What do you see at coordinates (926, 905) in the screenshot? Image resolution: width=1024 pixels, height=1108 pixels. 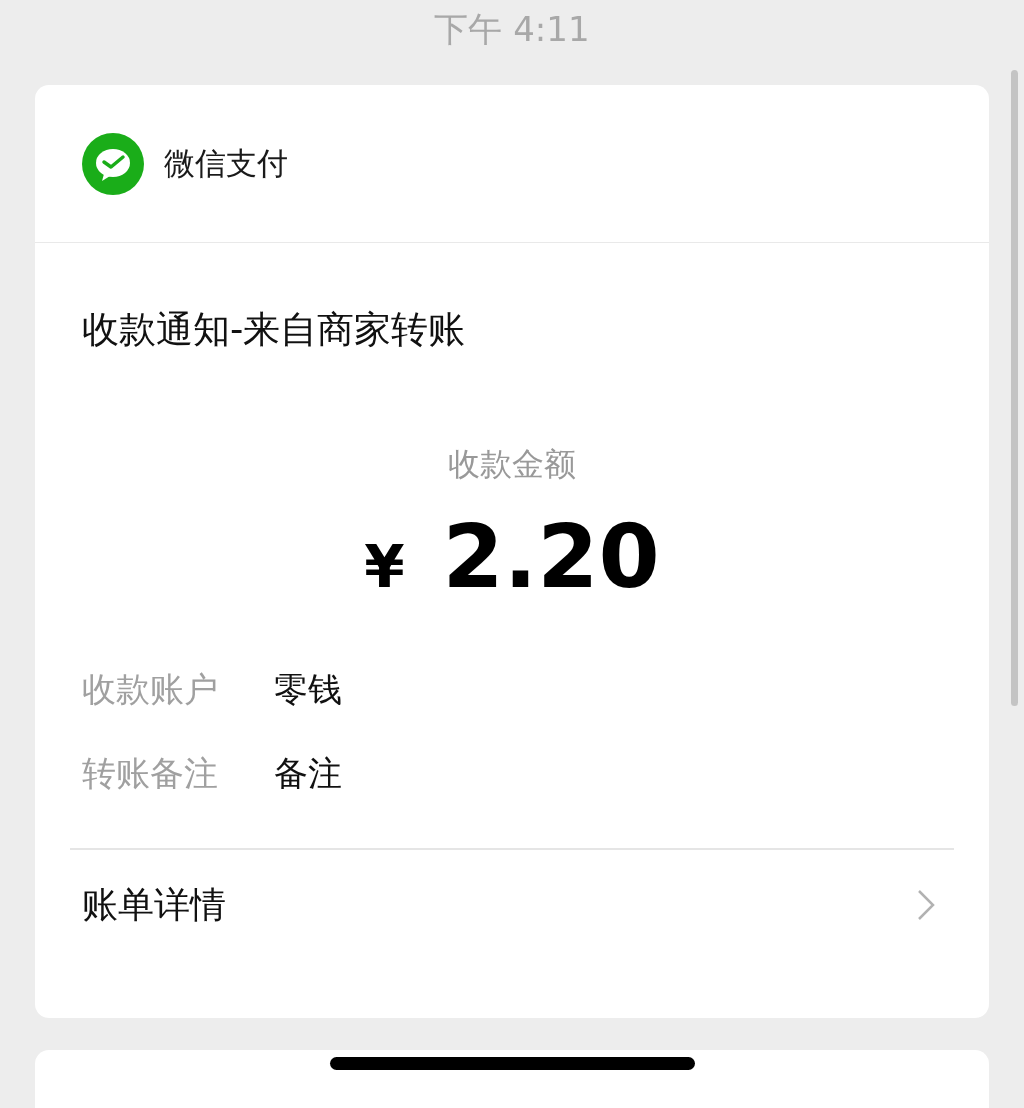 I see `chevron-right-icon` at bounding box center [926, 905].